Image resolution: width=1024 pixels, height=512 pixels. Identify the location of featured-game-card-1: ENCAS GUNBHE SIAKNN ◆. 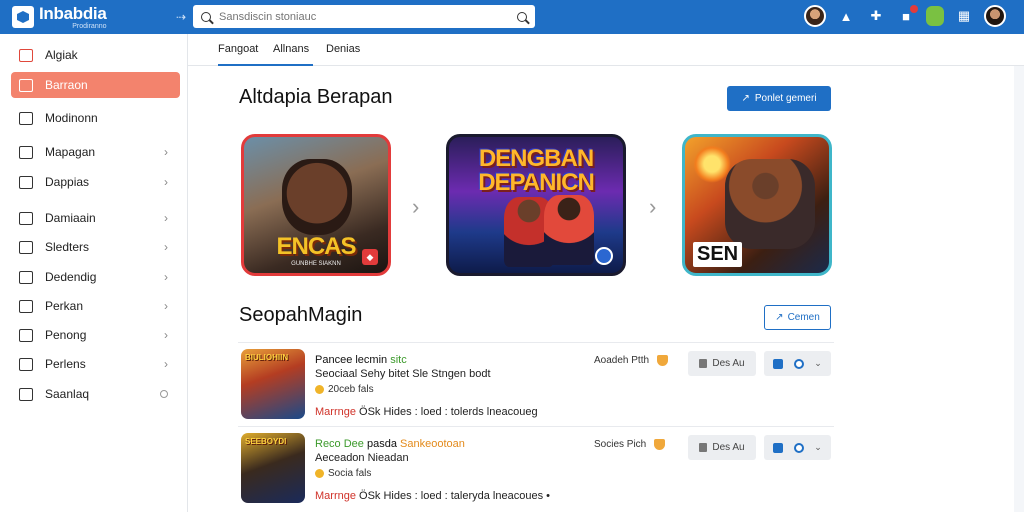
(316, 205).